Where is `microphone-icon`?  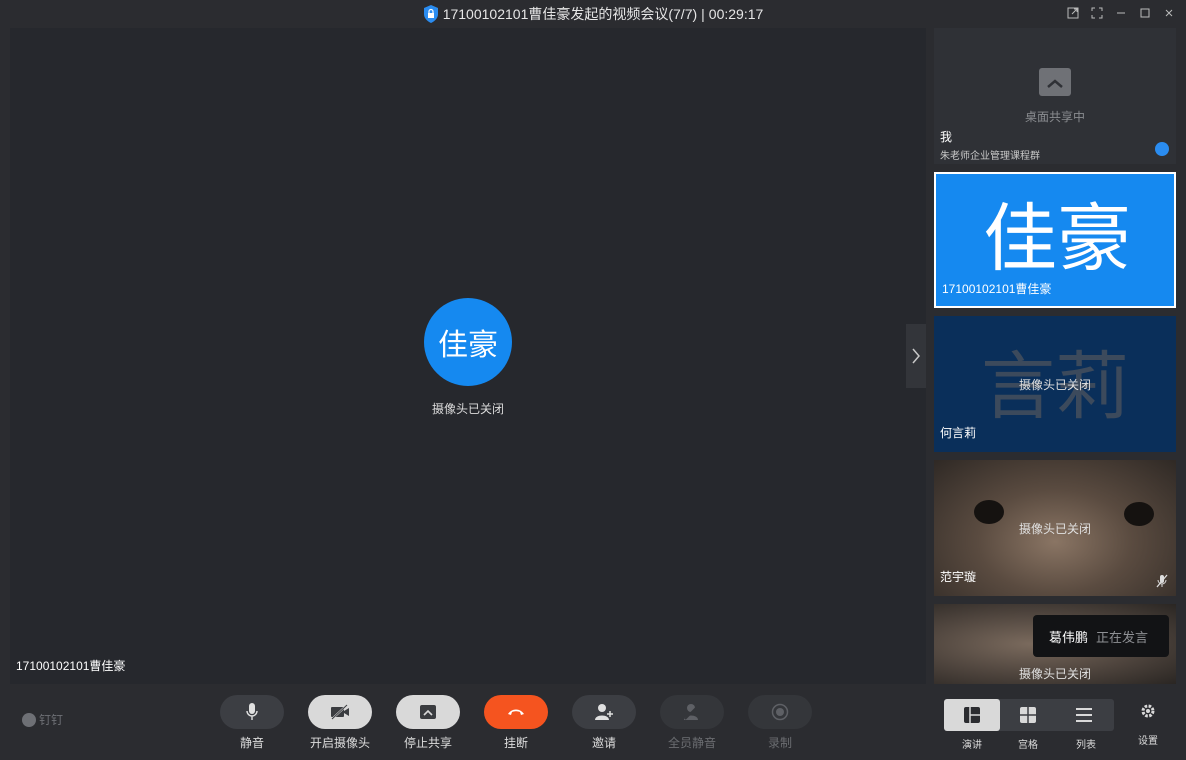
microphone-icon is located at coordinates (252, 711).